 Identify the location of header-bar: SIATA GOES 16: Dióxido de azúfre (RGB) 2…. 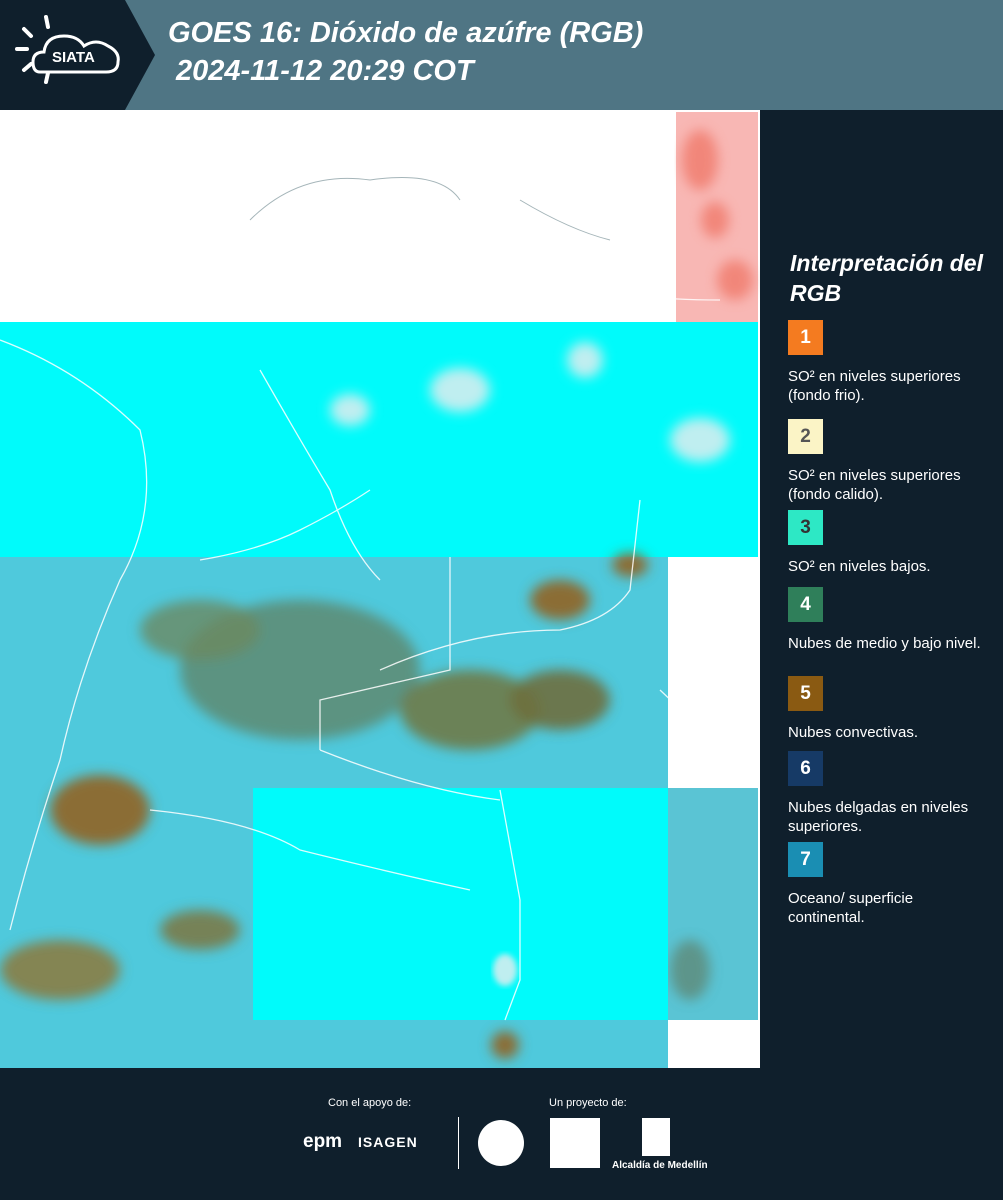
(501, 55).